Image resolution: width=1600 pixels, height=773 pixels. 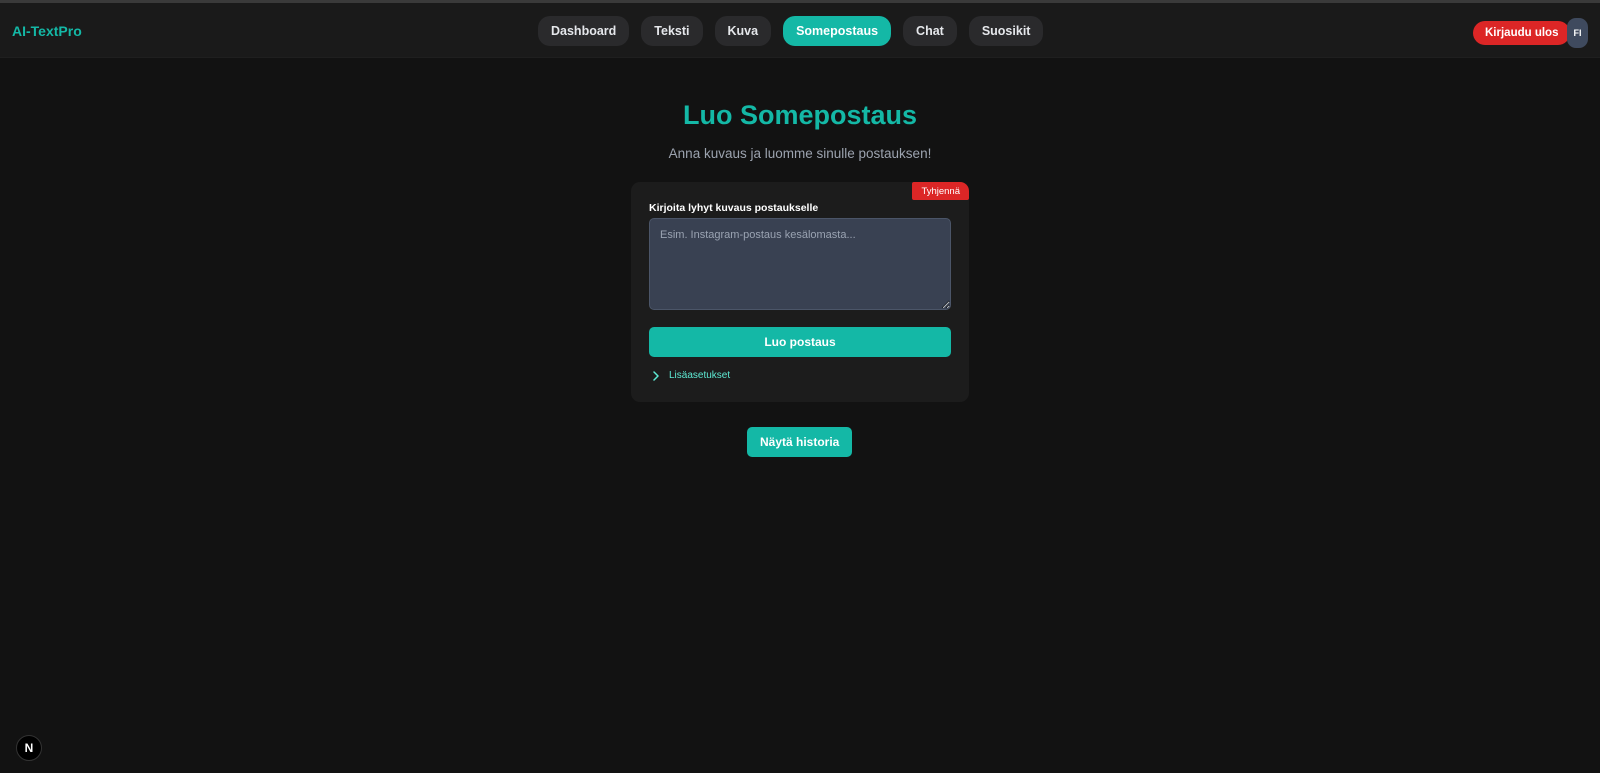 I want to click on advanced-settings-toggle: Lisäasetukset, so click(x=690, y=375).